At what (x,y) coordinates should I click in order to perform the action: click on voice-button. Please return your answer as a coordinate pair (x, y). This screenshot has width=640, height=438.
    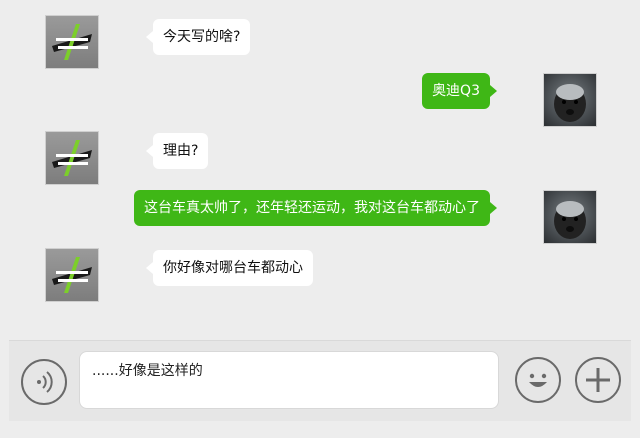
    Looking at the image, I should click on (44, 382).